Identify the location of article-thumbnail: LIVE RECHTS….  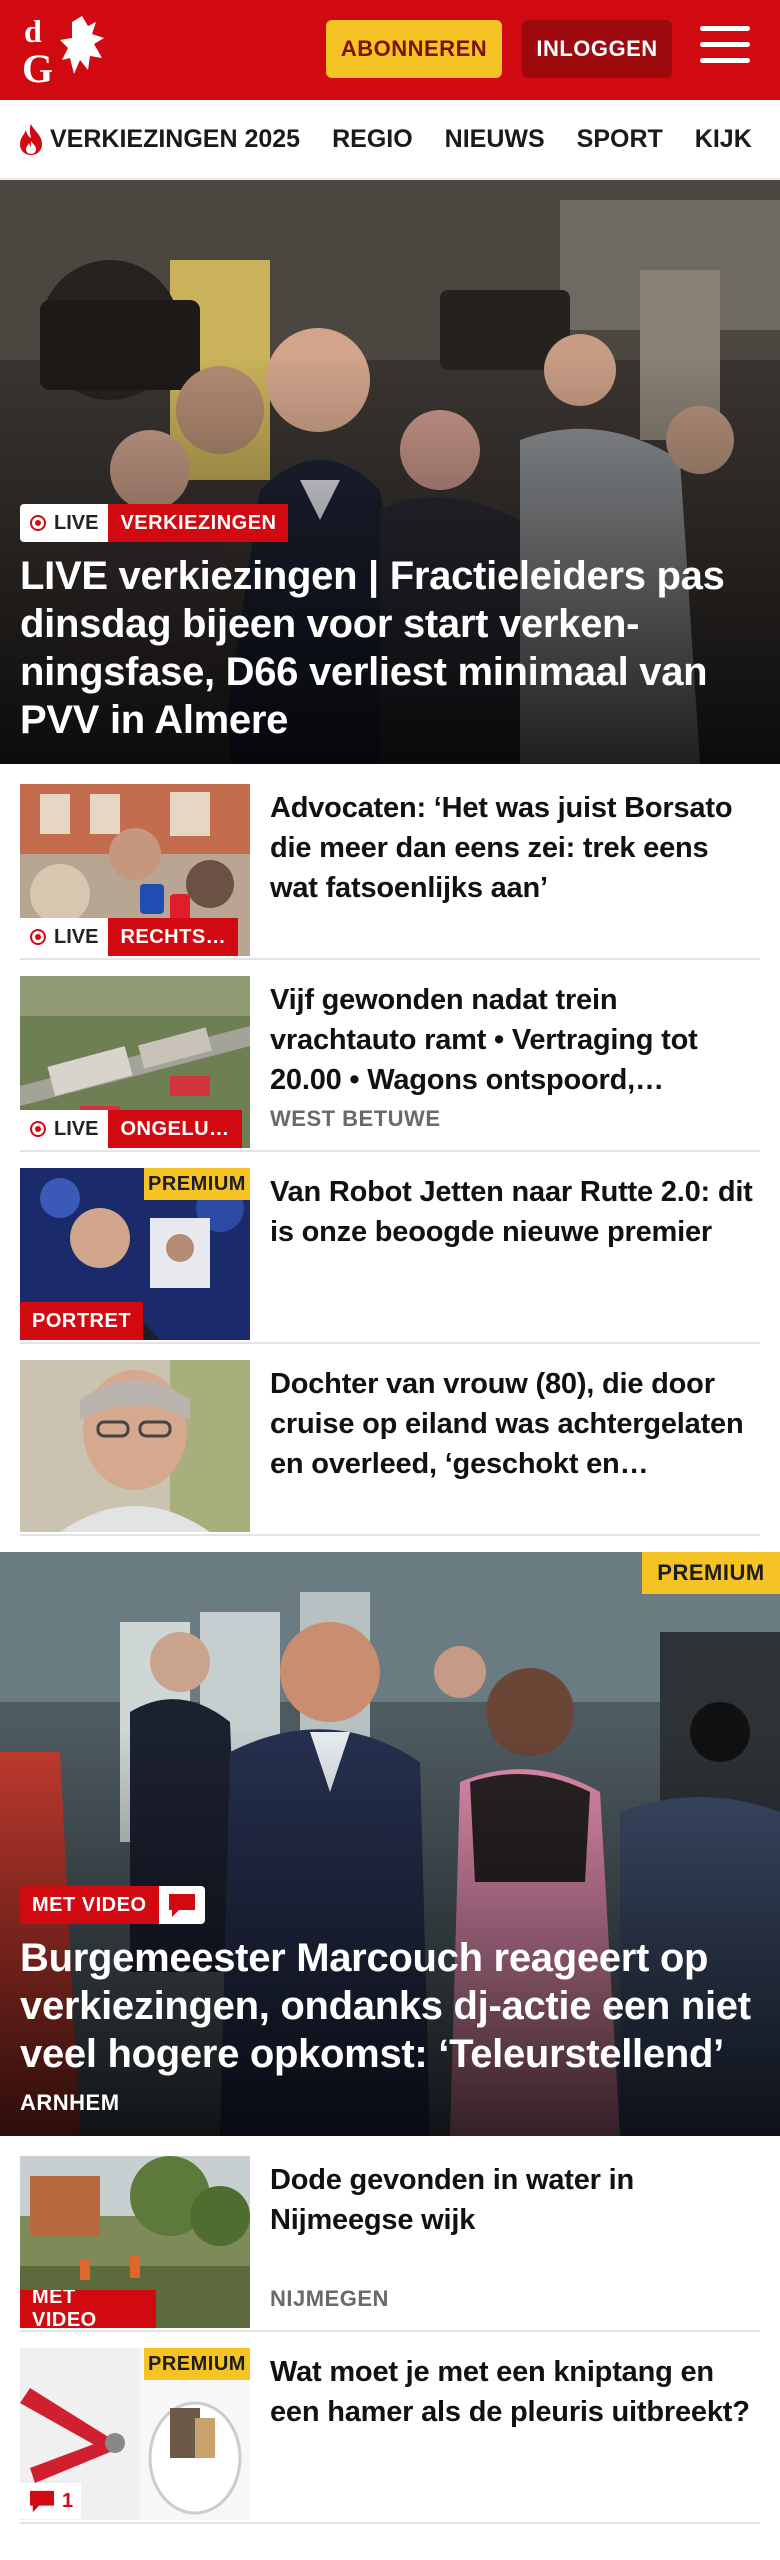
(135, 870).